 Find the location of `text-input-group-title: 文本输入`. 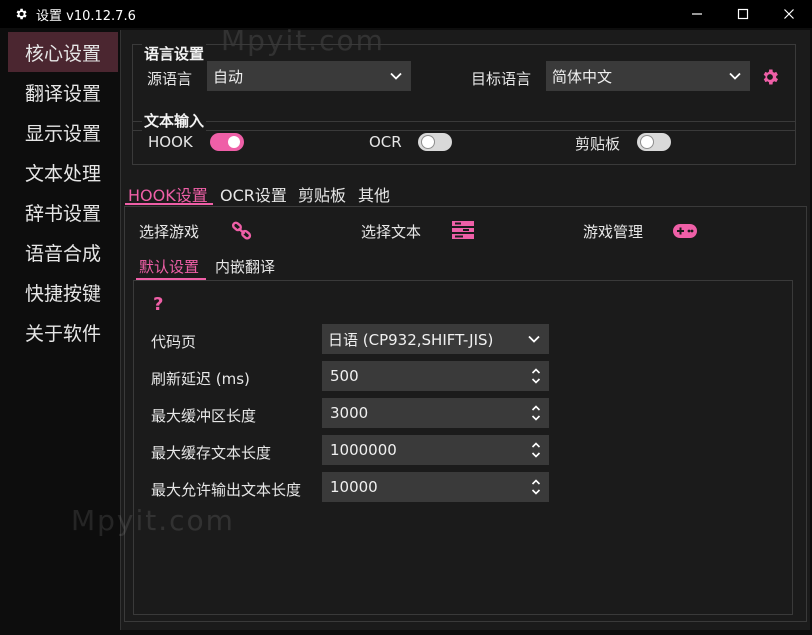

text-input-group-title: 文本输入 is located at coordinates (174, 120).